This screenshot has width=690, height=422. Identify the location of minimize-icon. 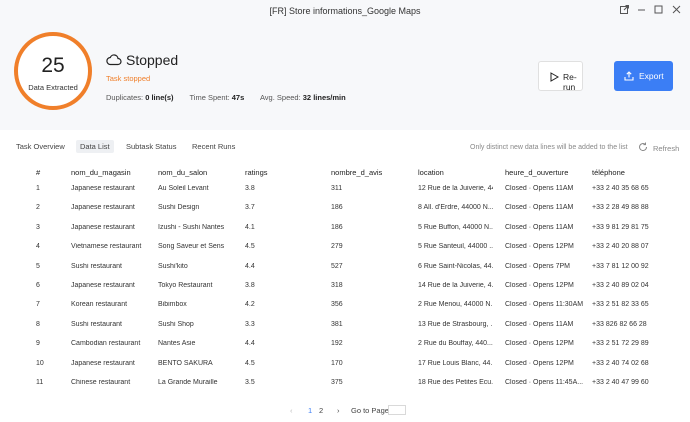
(641, 12).